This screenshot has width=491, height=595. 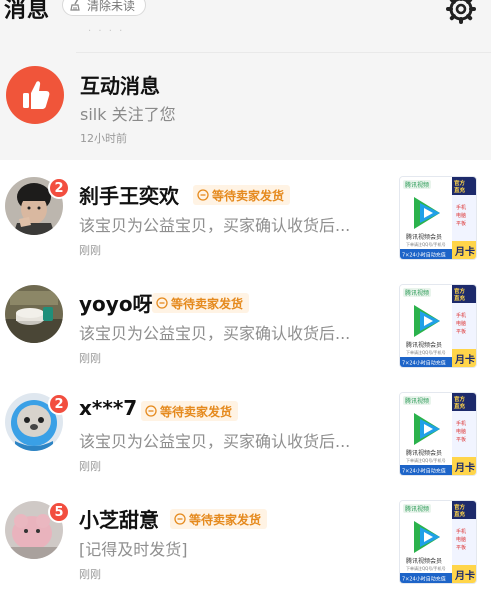 I want to click on broom-icon, so click(x=75, y=5).